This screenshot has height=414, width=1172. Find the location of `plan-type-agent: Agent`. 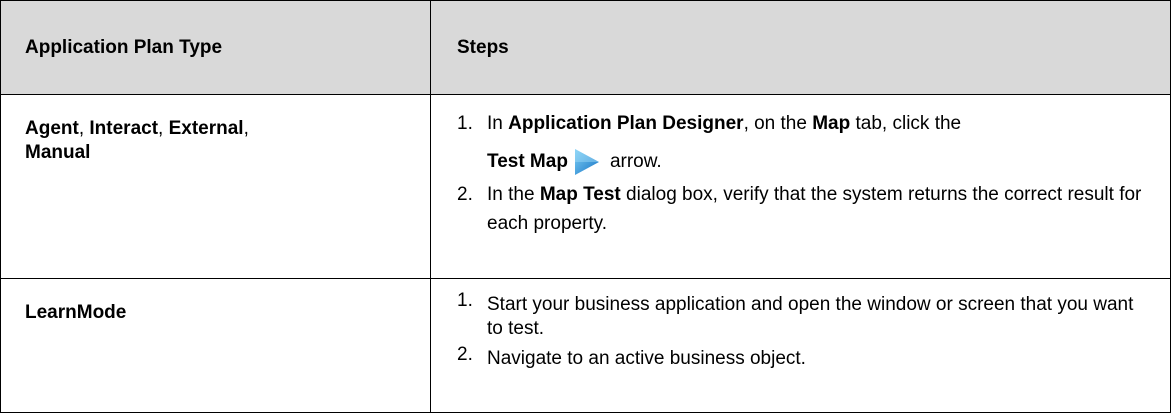

plan-type-agent: Agent is located at coordinates (52, 128).